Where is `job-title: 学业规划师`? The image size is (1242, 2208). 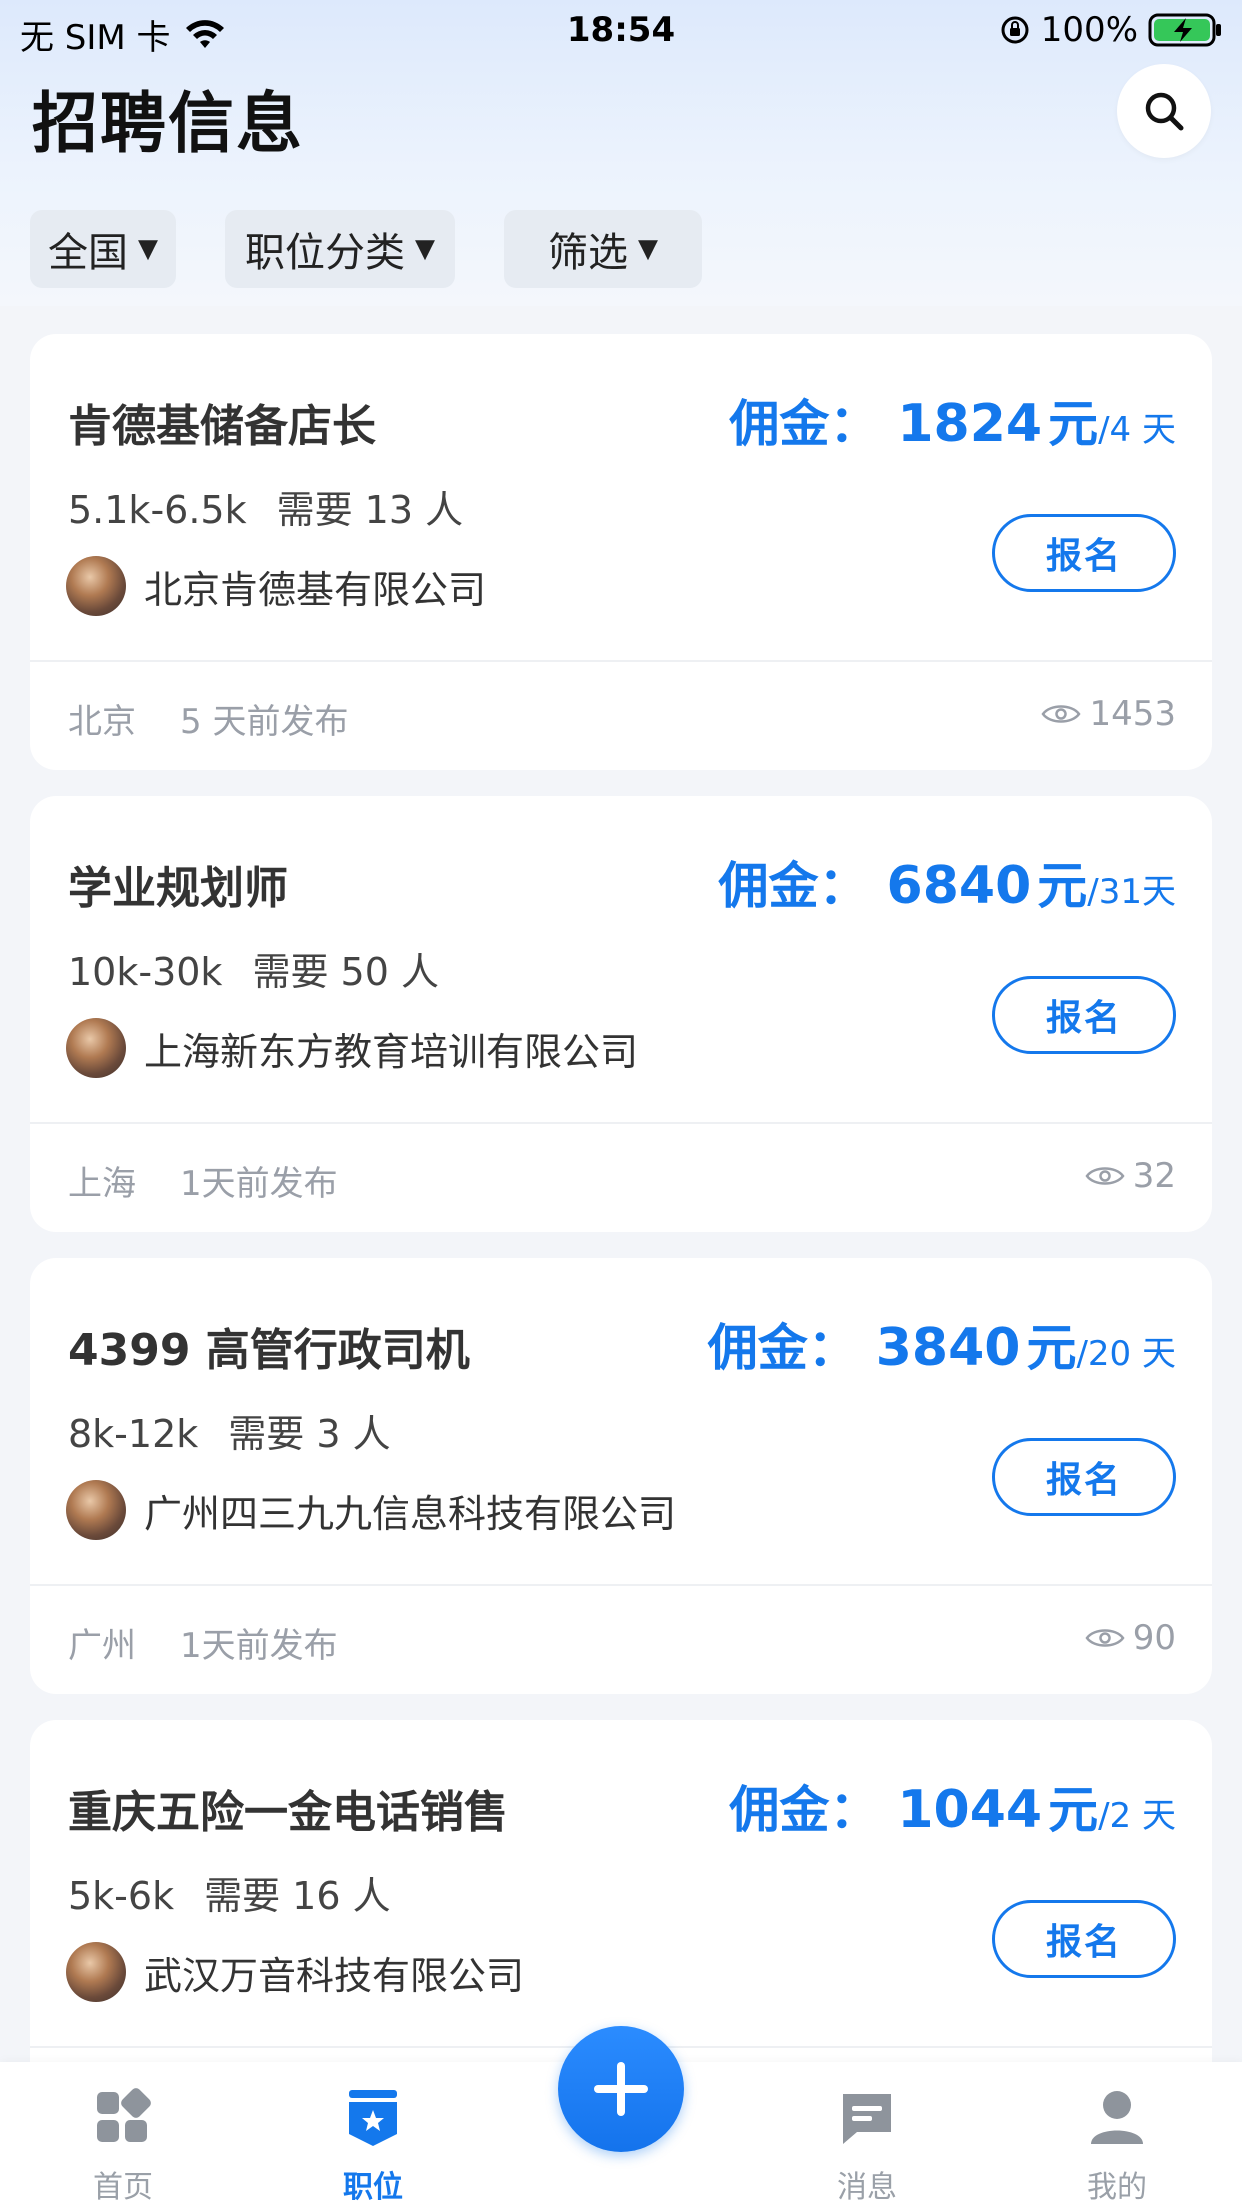
job-title: 学业规划师 is located at coordinates (178, 888).